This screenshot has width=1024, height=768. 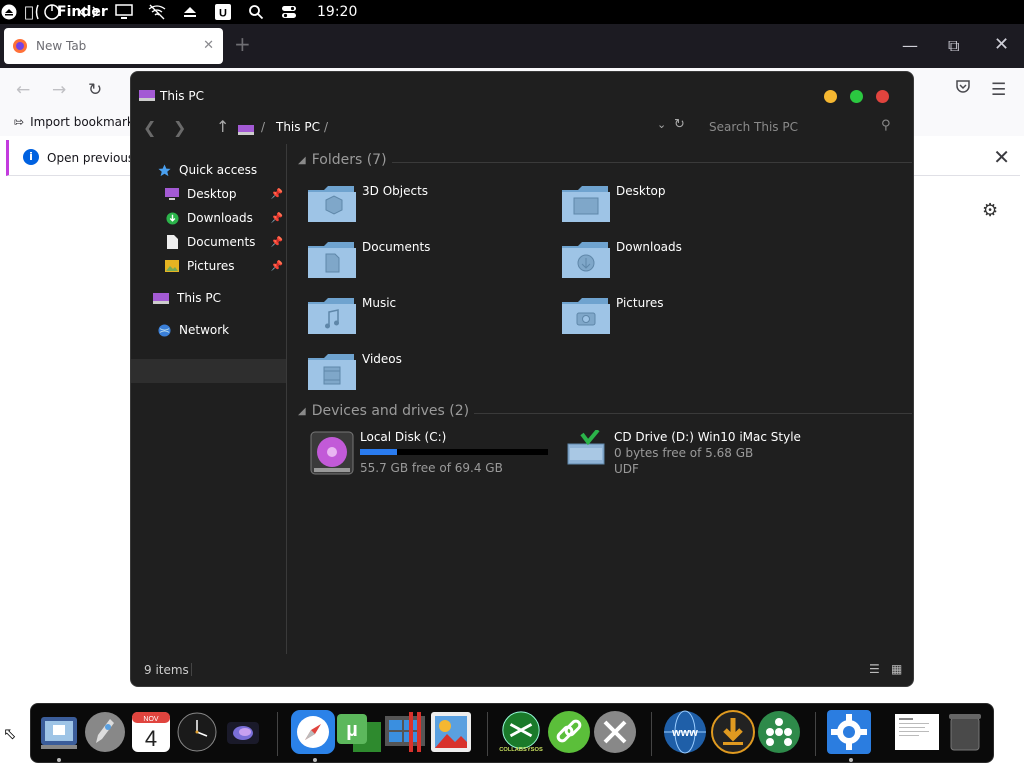 What do you see at coordinates (830, 96) in the screenshot?
I see `minimize-button` at bounding box center [830, 96].